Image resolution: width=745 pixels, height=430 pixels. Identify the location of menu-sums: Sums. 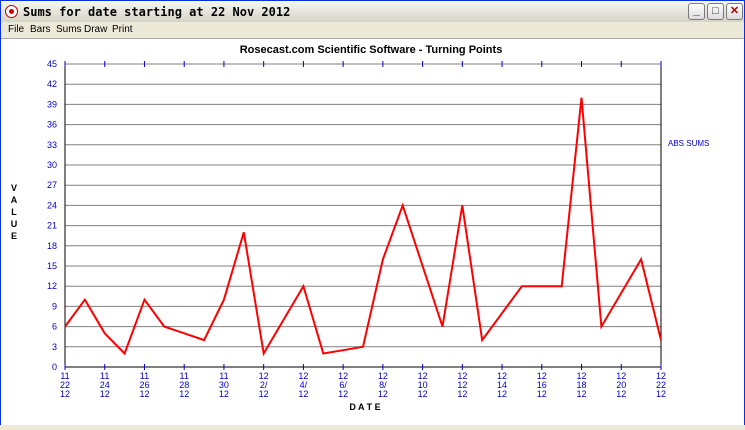
(69, 29).